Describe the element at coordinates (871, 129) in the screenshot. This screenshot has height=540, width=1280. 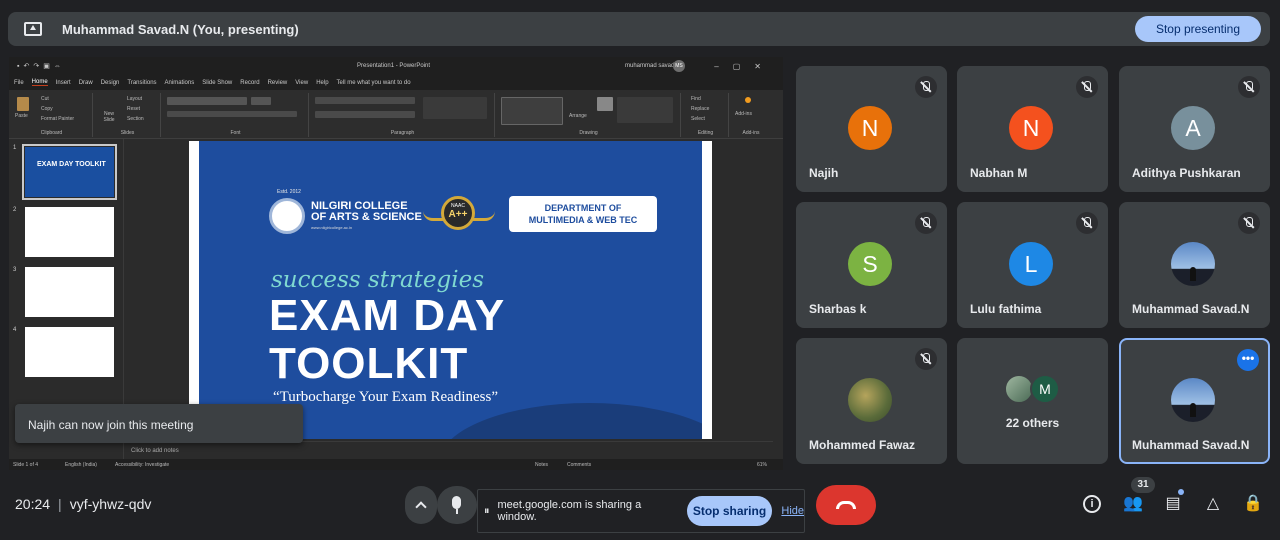
I see `participant-tile-najih: N Najih` at that location.